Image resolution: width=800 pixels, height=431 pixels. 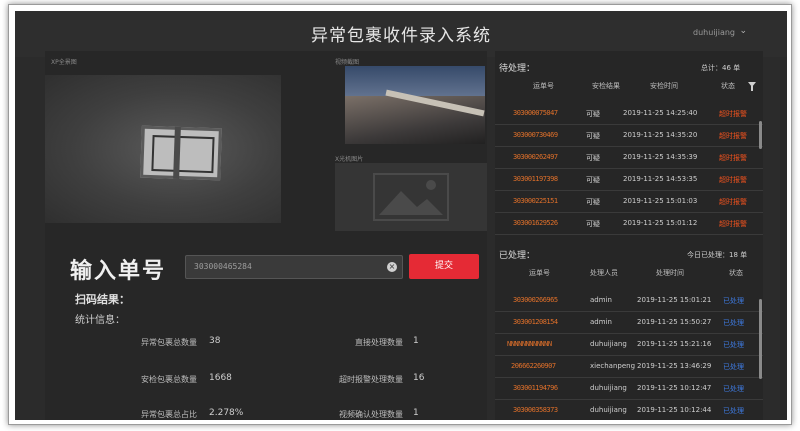 I want to click on pending-row: 303001197398 可疑 2019-11-25 14:53:35 超时报警, so click(x=629, y=180).